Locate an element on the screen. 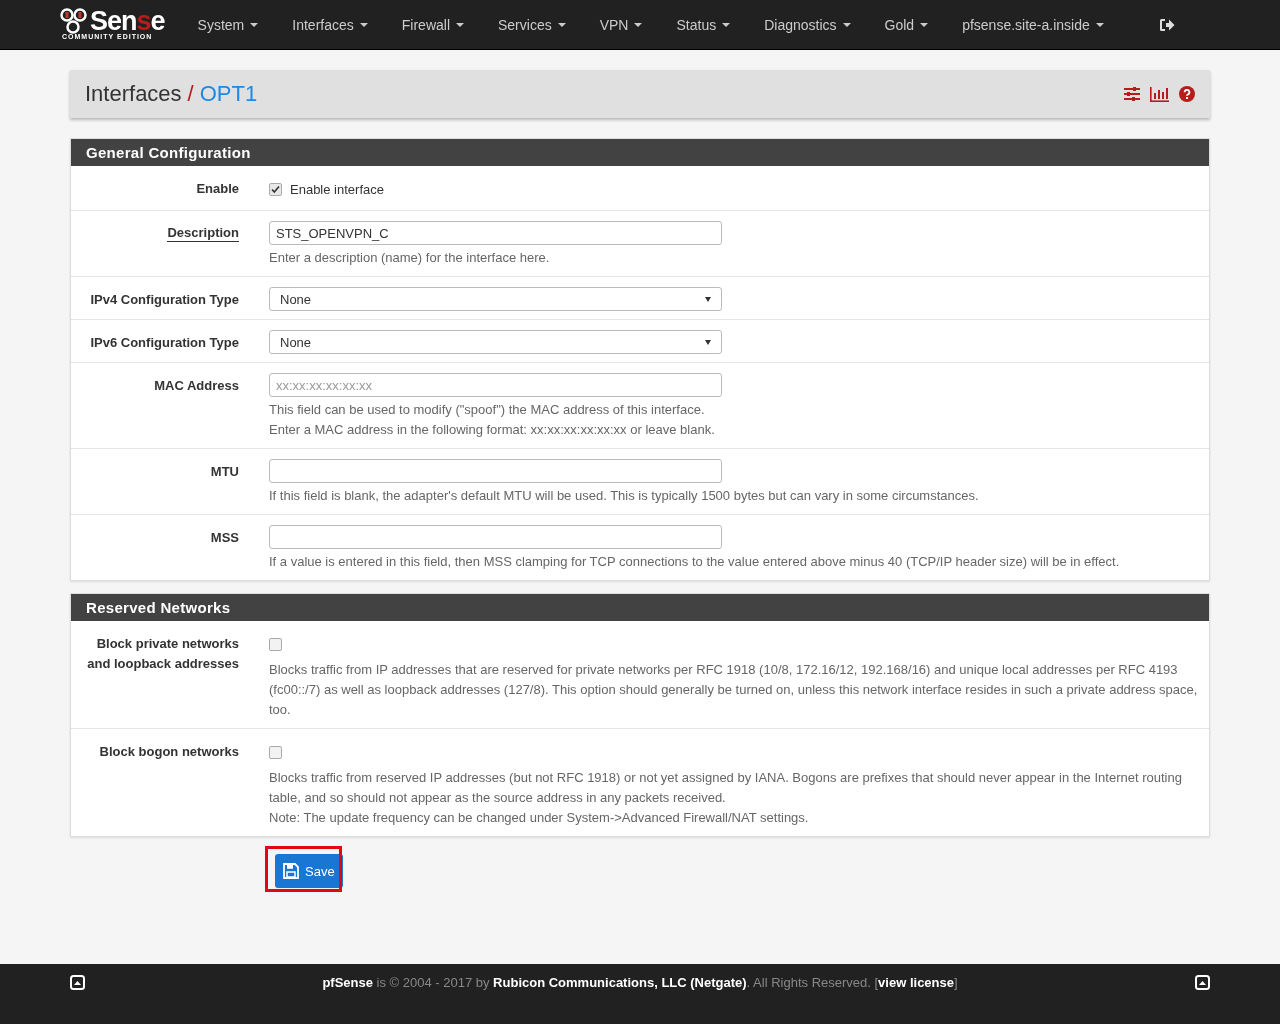 Image resolution: width=1280 pixels, height=1024 pixels. field-label: IPv4 Configuration Type is located at coordinates (164, 300).